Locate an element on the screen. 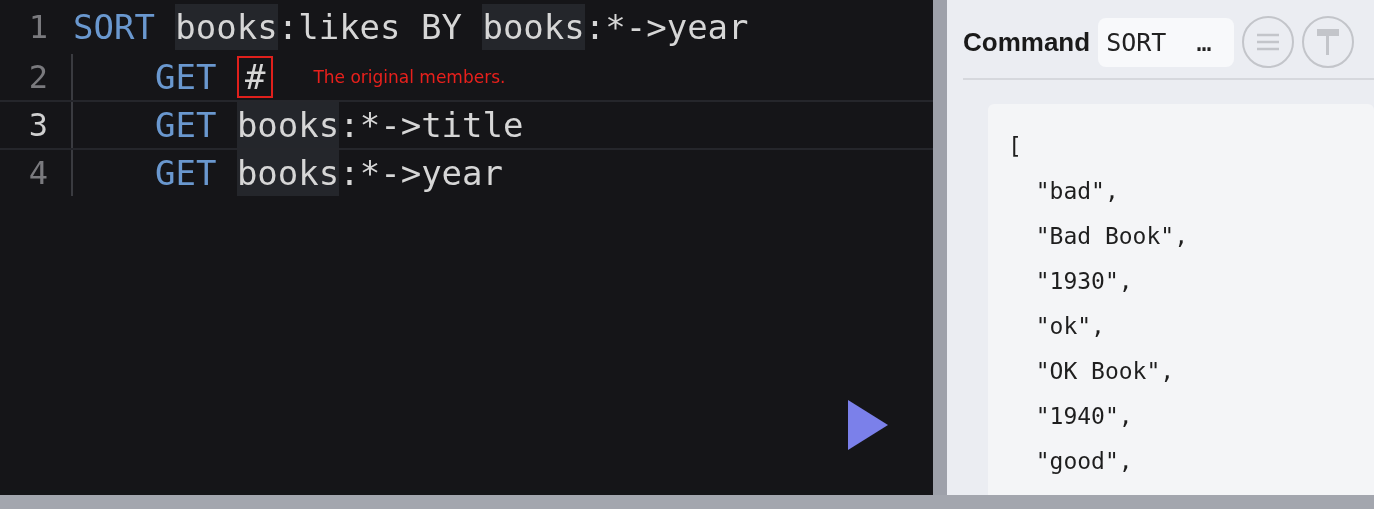 The image size is (1374, 509). run-button is located at coordinates (868, 425).